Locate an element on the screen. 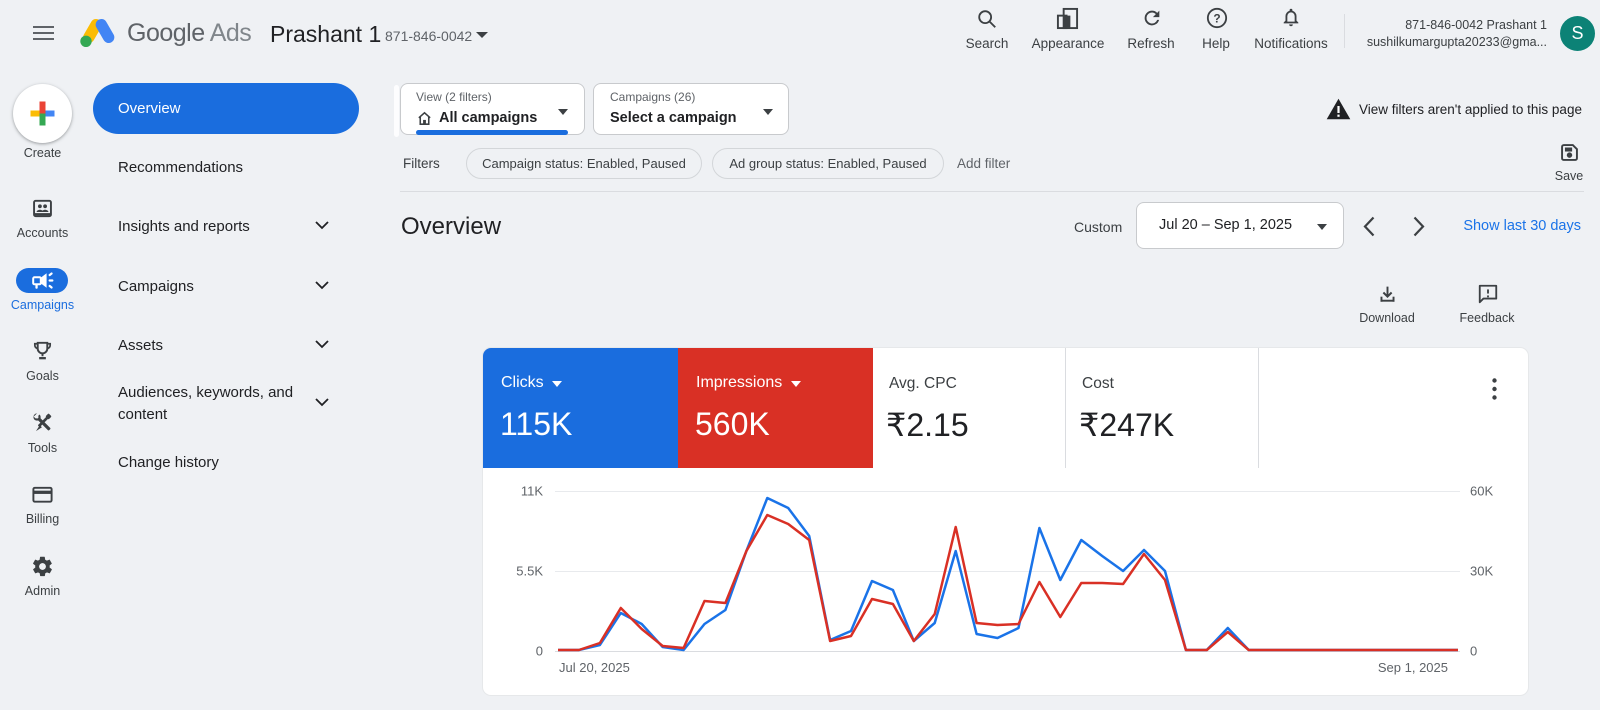  svg-text: 30K is located at coordinates (1481, 571).